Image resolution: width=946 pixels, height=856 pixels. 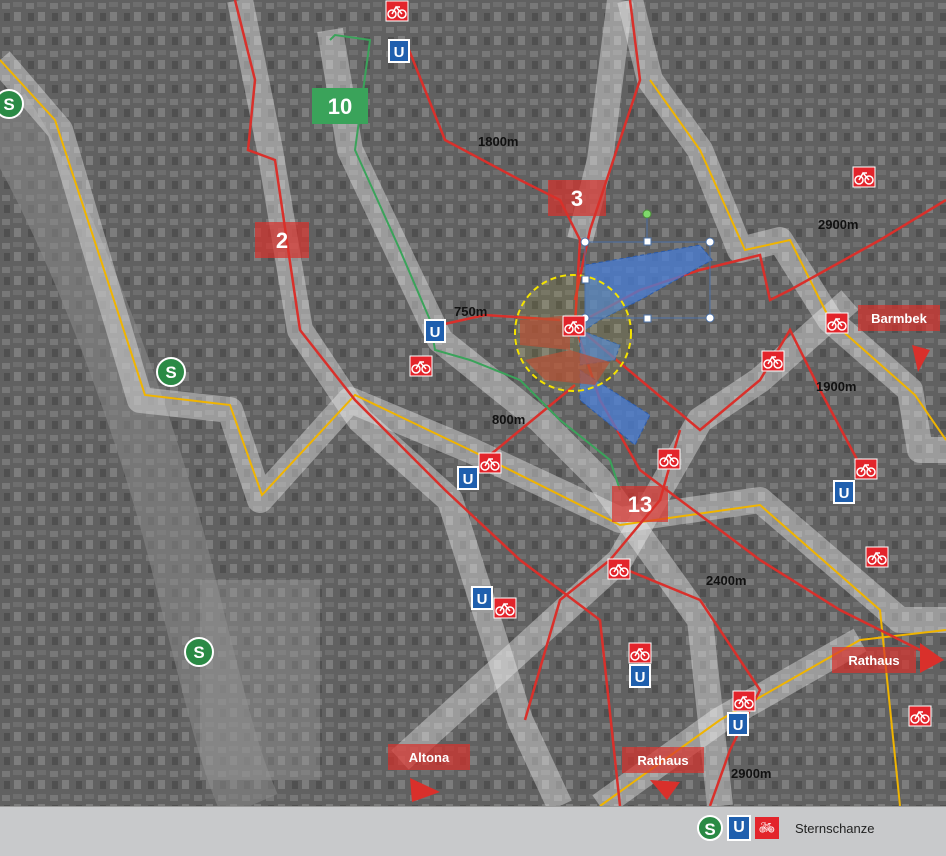 I want to click on route-10-badge: 10, so click(x=340, y=106).